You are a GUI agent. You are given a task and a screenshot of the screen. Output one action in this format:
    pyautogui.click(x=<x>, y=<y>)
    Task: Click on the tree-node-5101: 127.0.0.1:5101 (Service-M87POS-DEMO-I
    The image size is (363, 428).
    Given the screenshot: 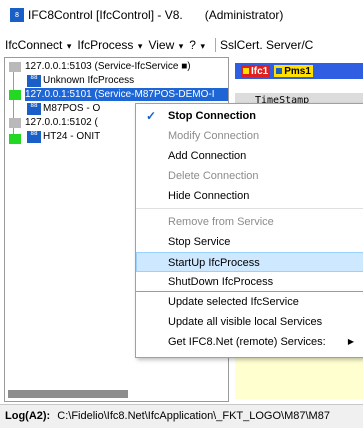 What is the action you would take?
    pyautogui.click(x=126, y=94)
    